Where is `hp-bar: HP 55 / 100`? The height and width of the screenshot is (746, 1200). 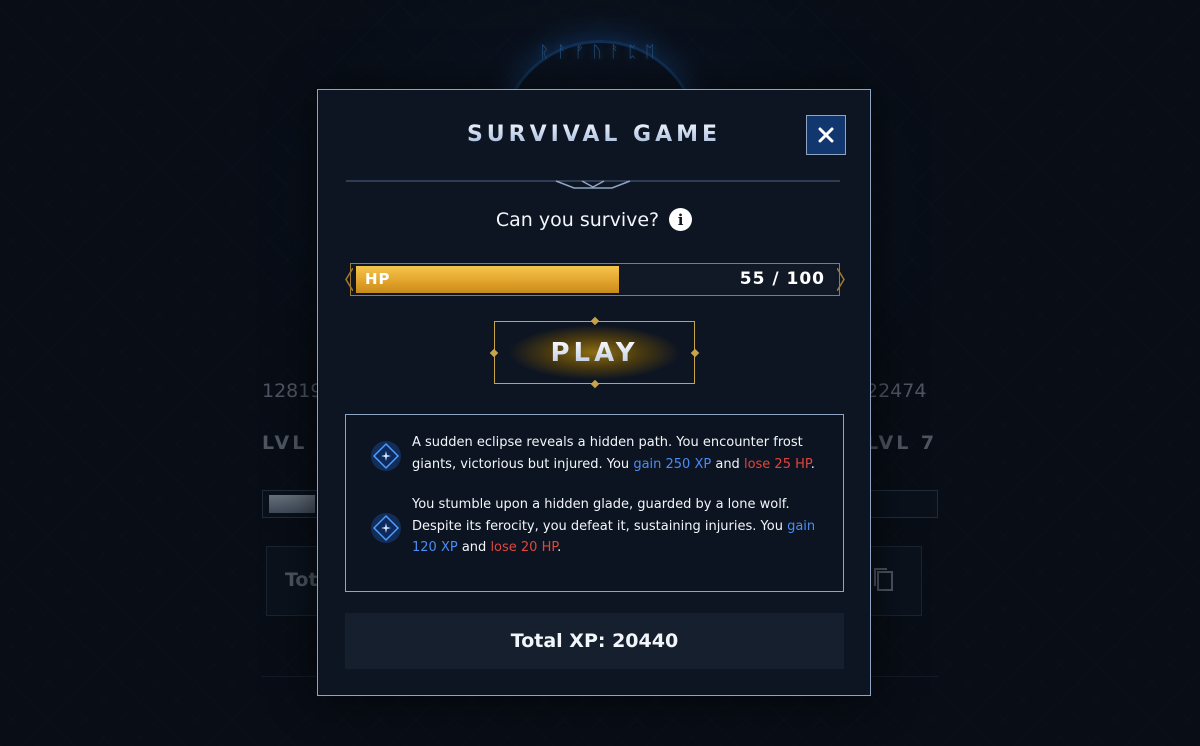
hp-bar: HP 55 / 100 is located at coordinates (595, 279).